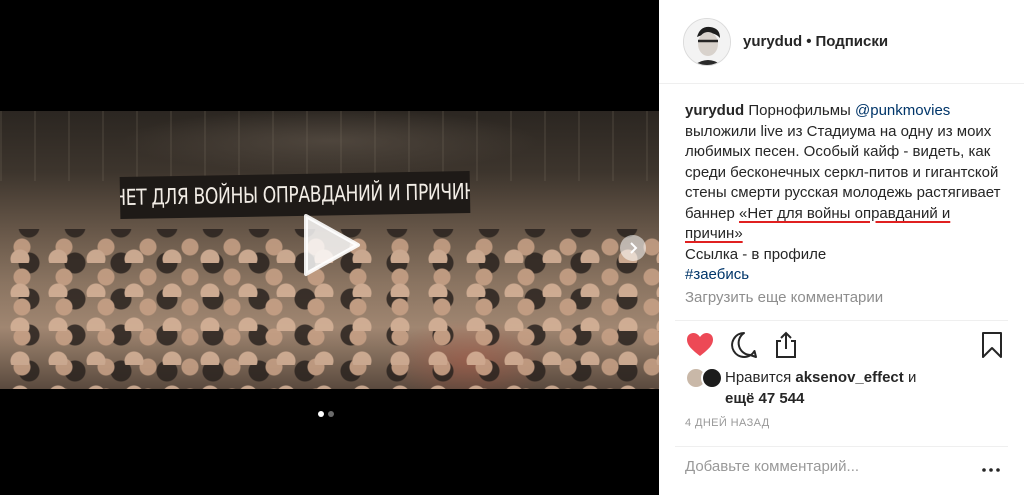 Image resolution: width=1024 pixels, height=495 pixels. I want to click on crowd-banner: Нет для войны оправданий и причин, so click(295, 195).